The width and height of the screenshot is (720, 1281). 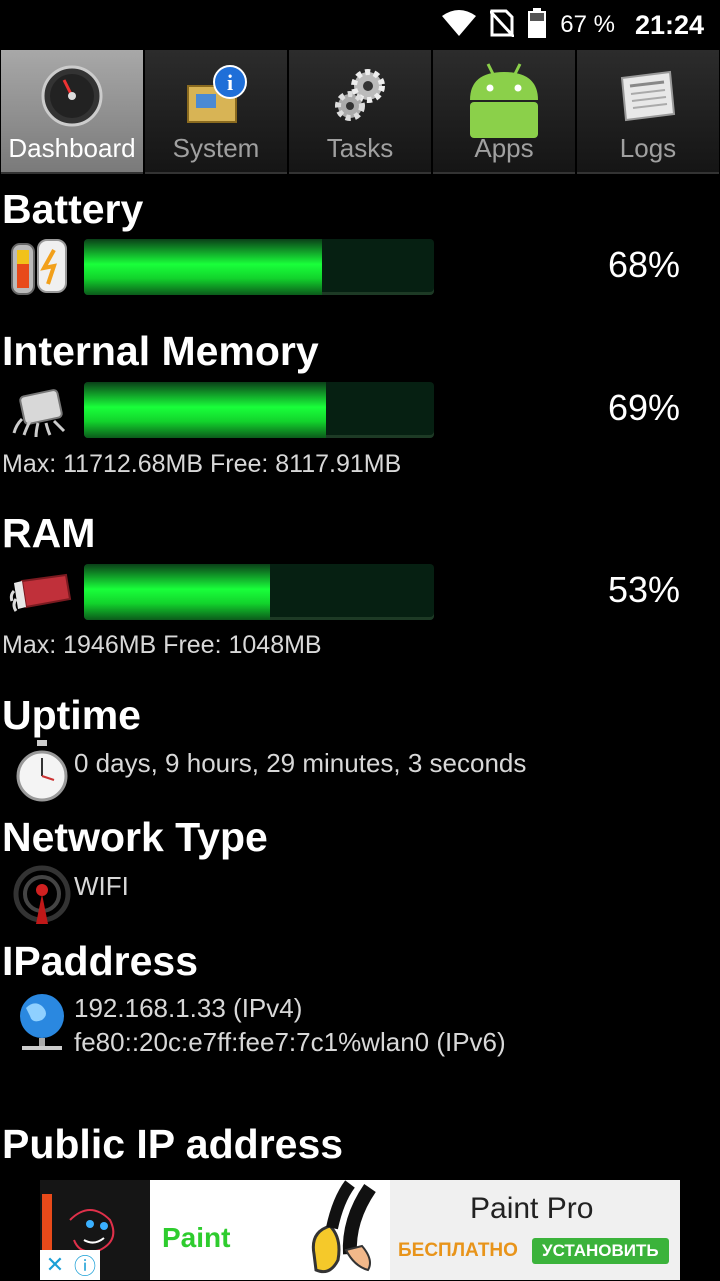 I want to click on battery-icon, so click(x=537, y=25).